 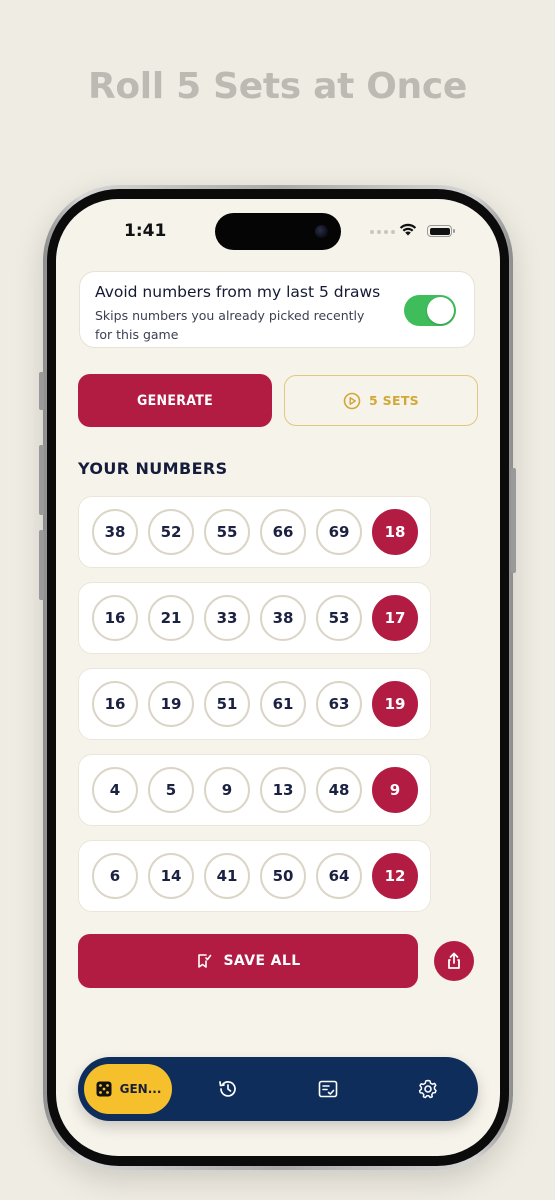 What do you see at coordinates (394, 400) in the screenshot?
I see `five-sets-label: 5 SETS` at bounding box center [394, 400].